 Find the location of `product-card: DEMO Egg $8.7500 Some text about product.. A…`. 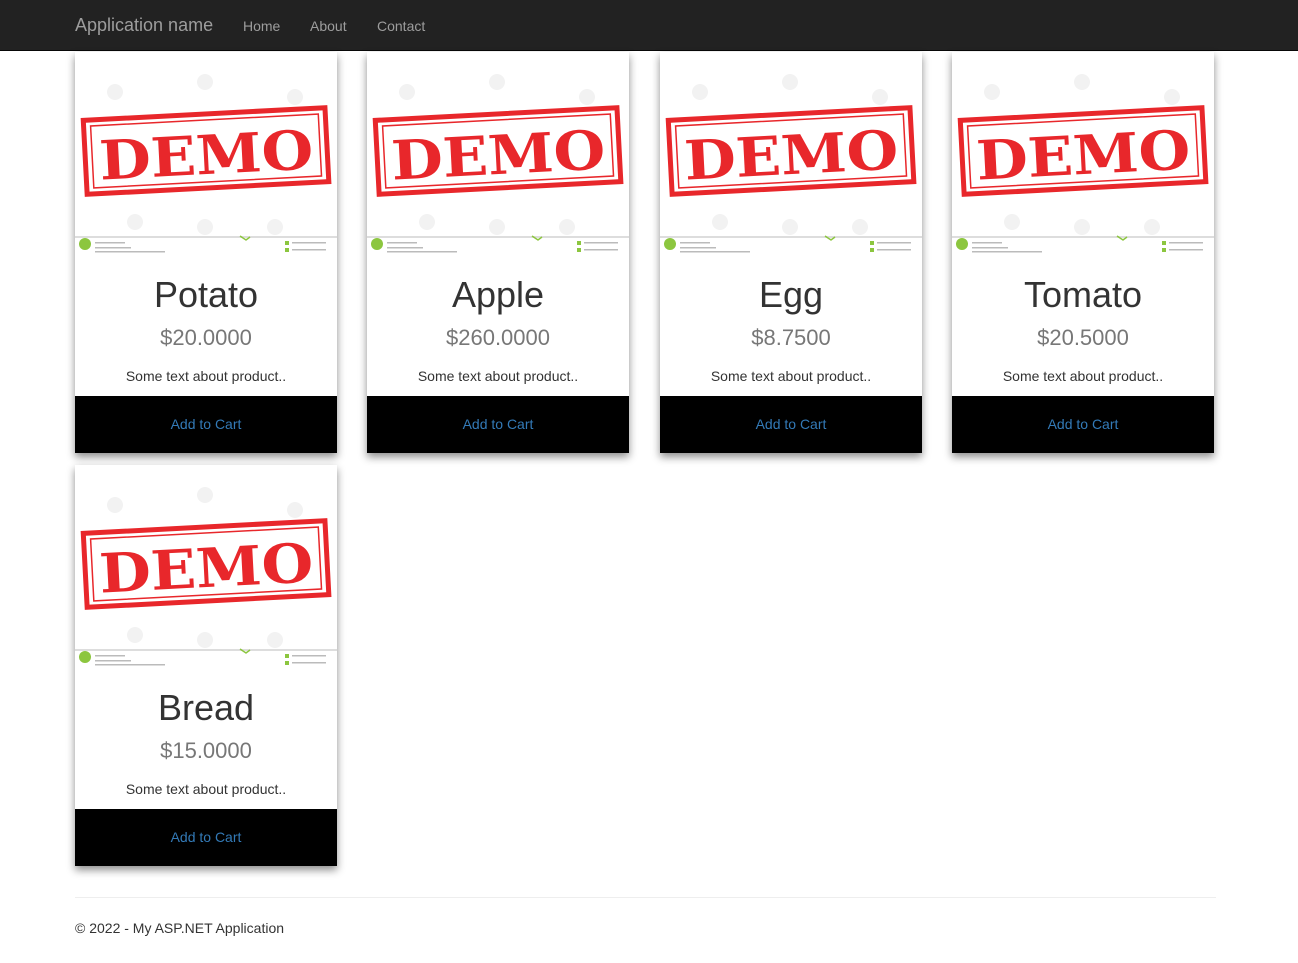

product-card: DEMO Egg $8.7500 Some text about product.. A… is located at coordinates (791, 252).